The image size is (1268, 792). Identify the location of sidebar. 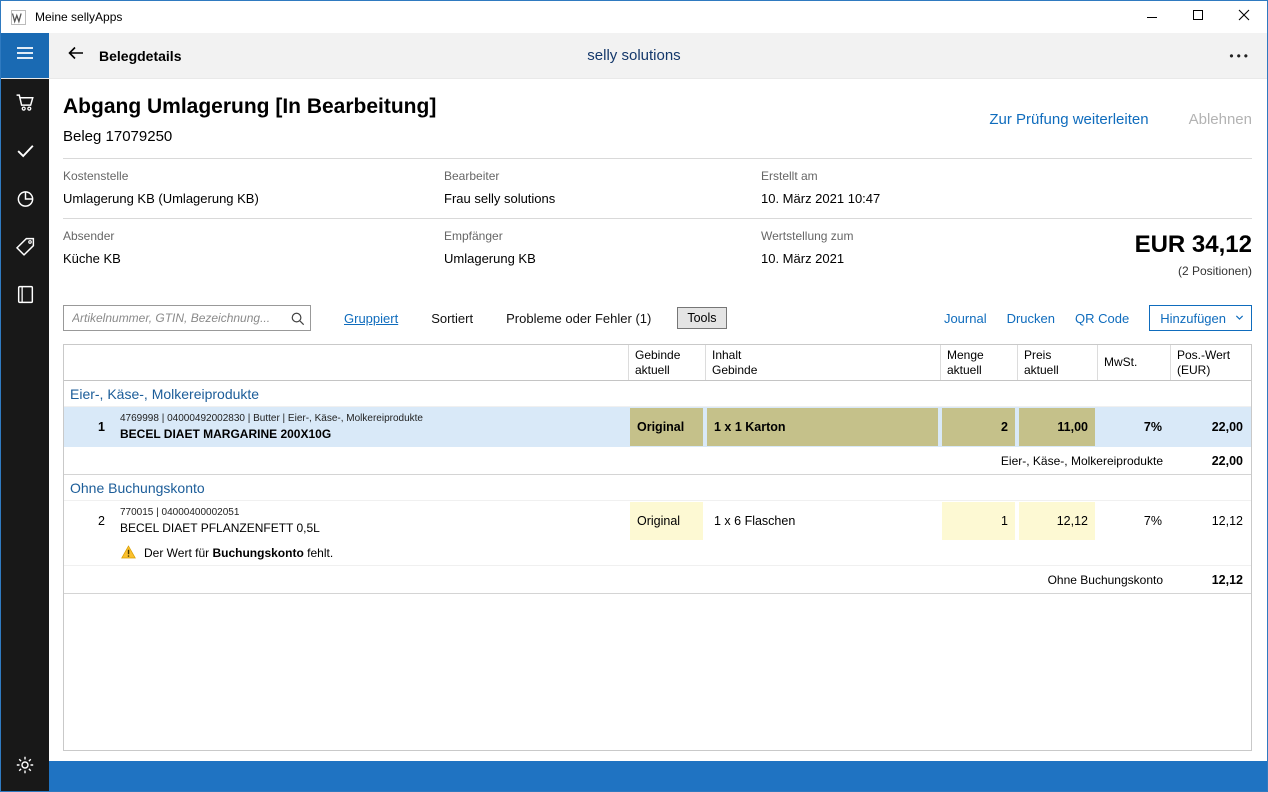
(25, 435).